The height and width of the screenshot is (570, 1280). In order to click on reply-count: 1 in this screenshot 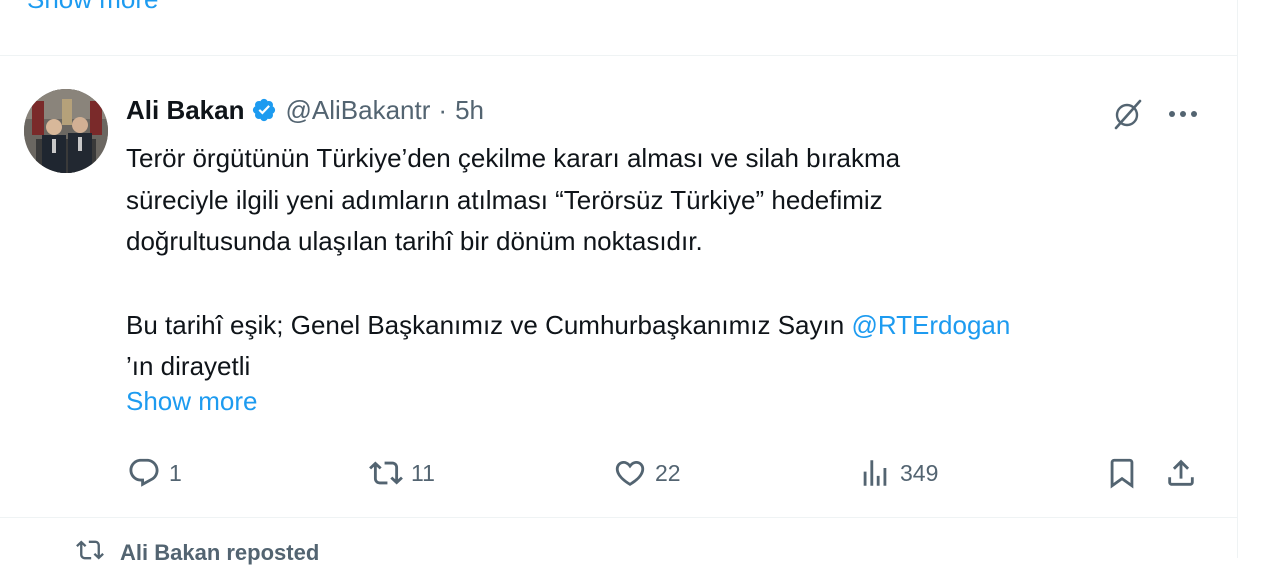, I will do `click(175, 472)`.